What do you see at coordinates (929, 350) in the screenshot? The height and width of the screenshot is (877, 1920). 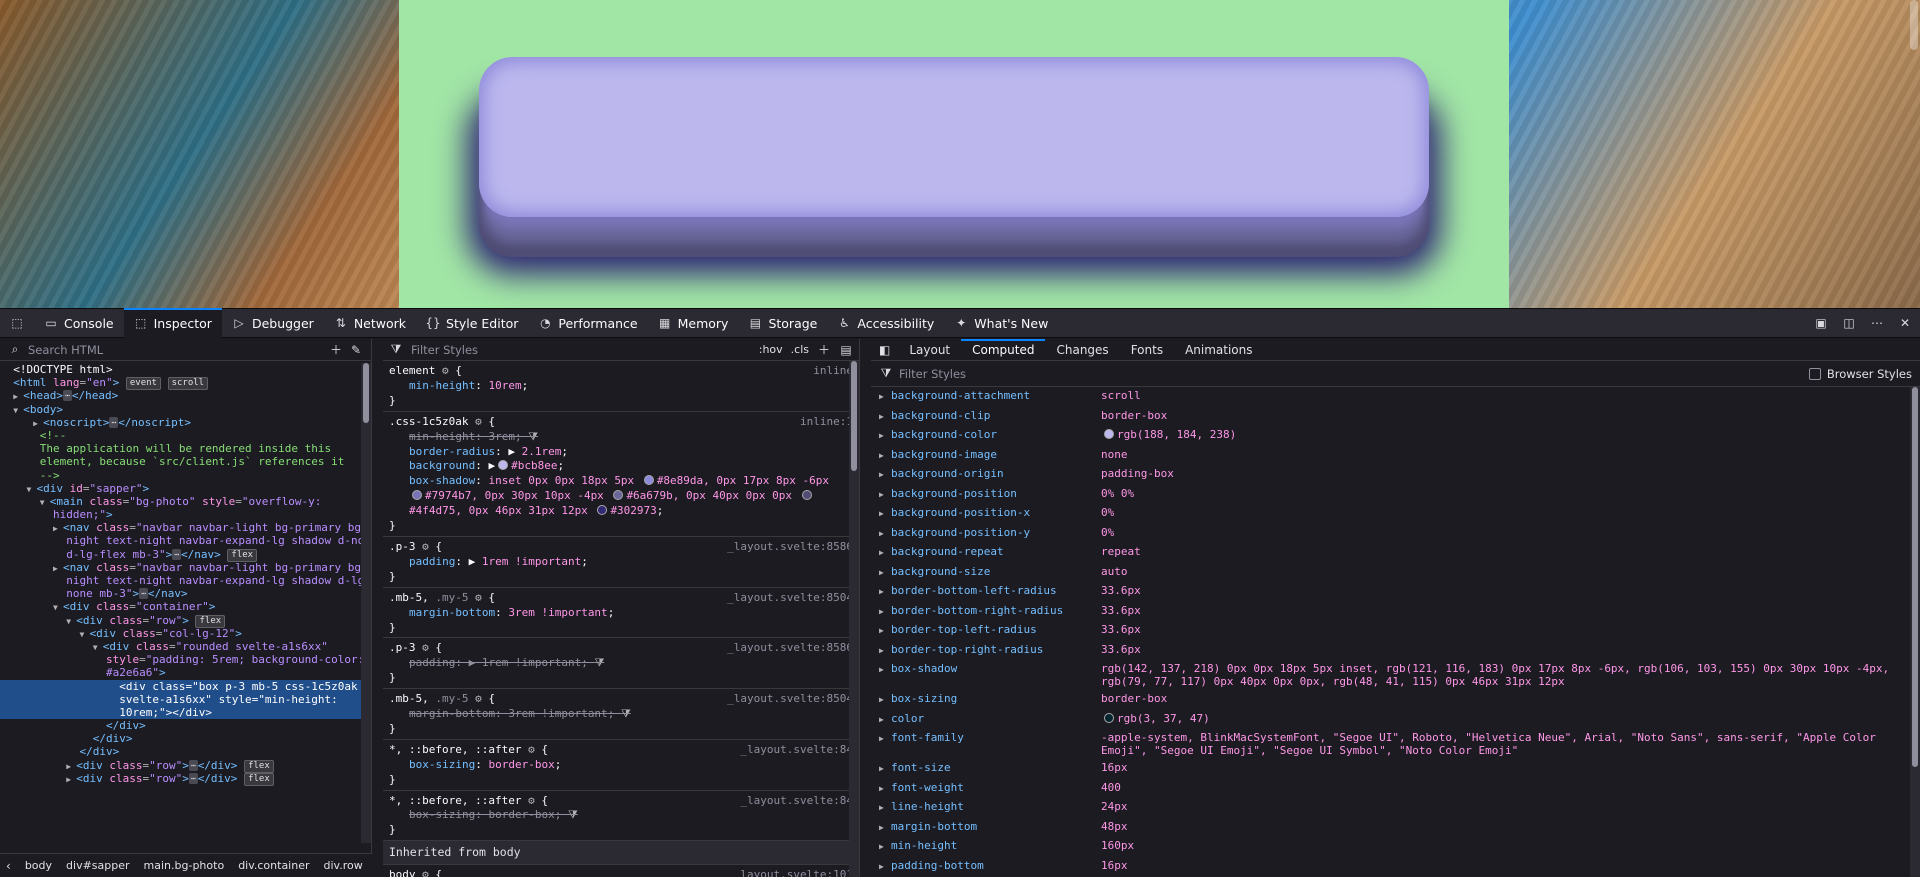 I see `tab-layout: Layout` at bounding box center [929, 350].